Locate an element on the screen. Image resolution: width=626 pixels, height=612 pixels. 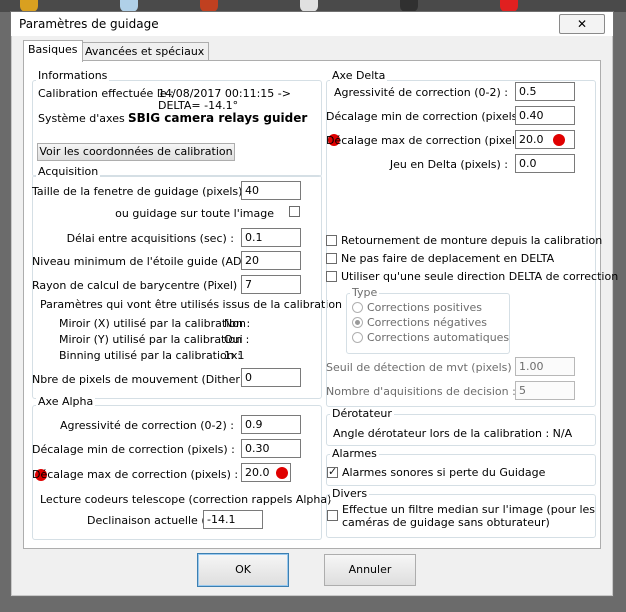
dither-input: 0 is located at coordinates (271, 377).